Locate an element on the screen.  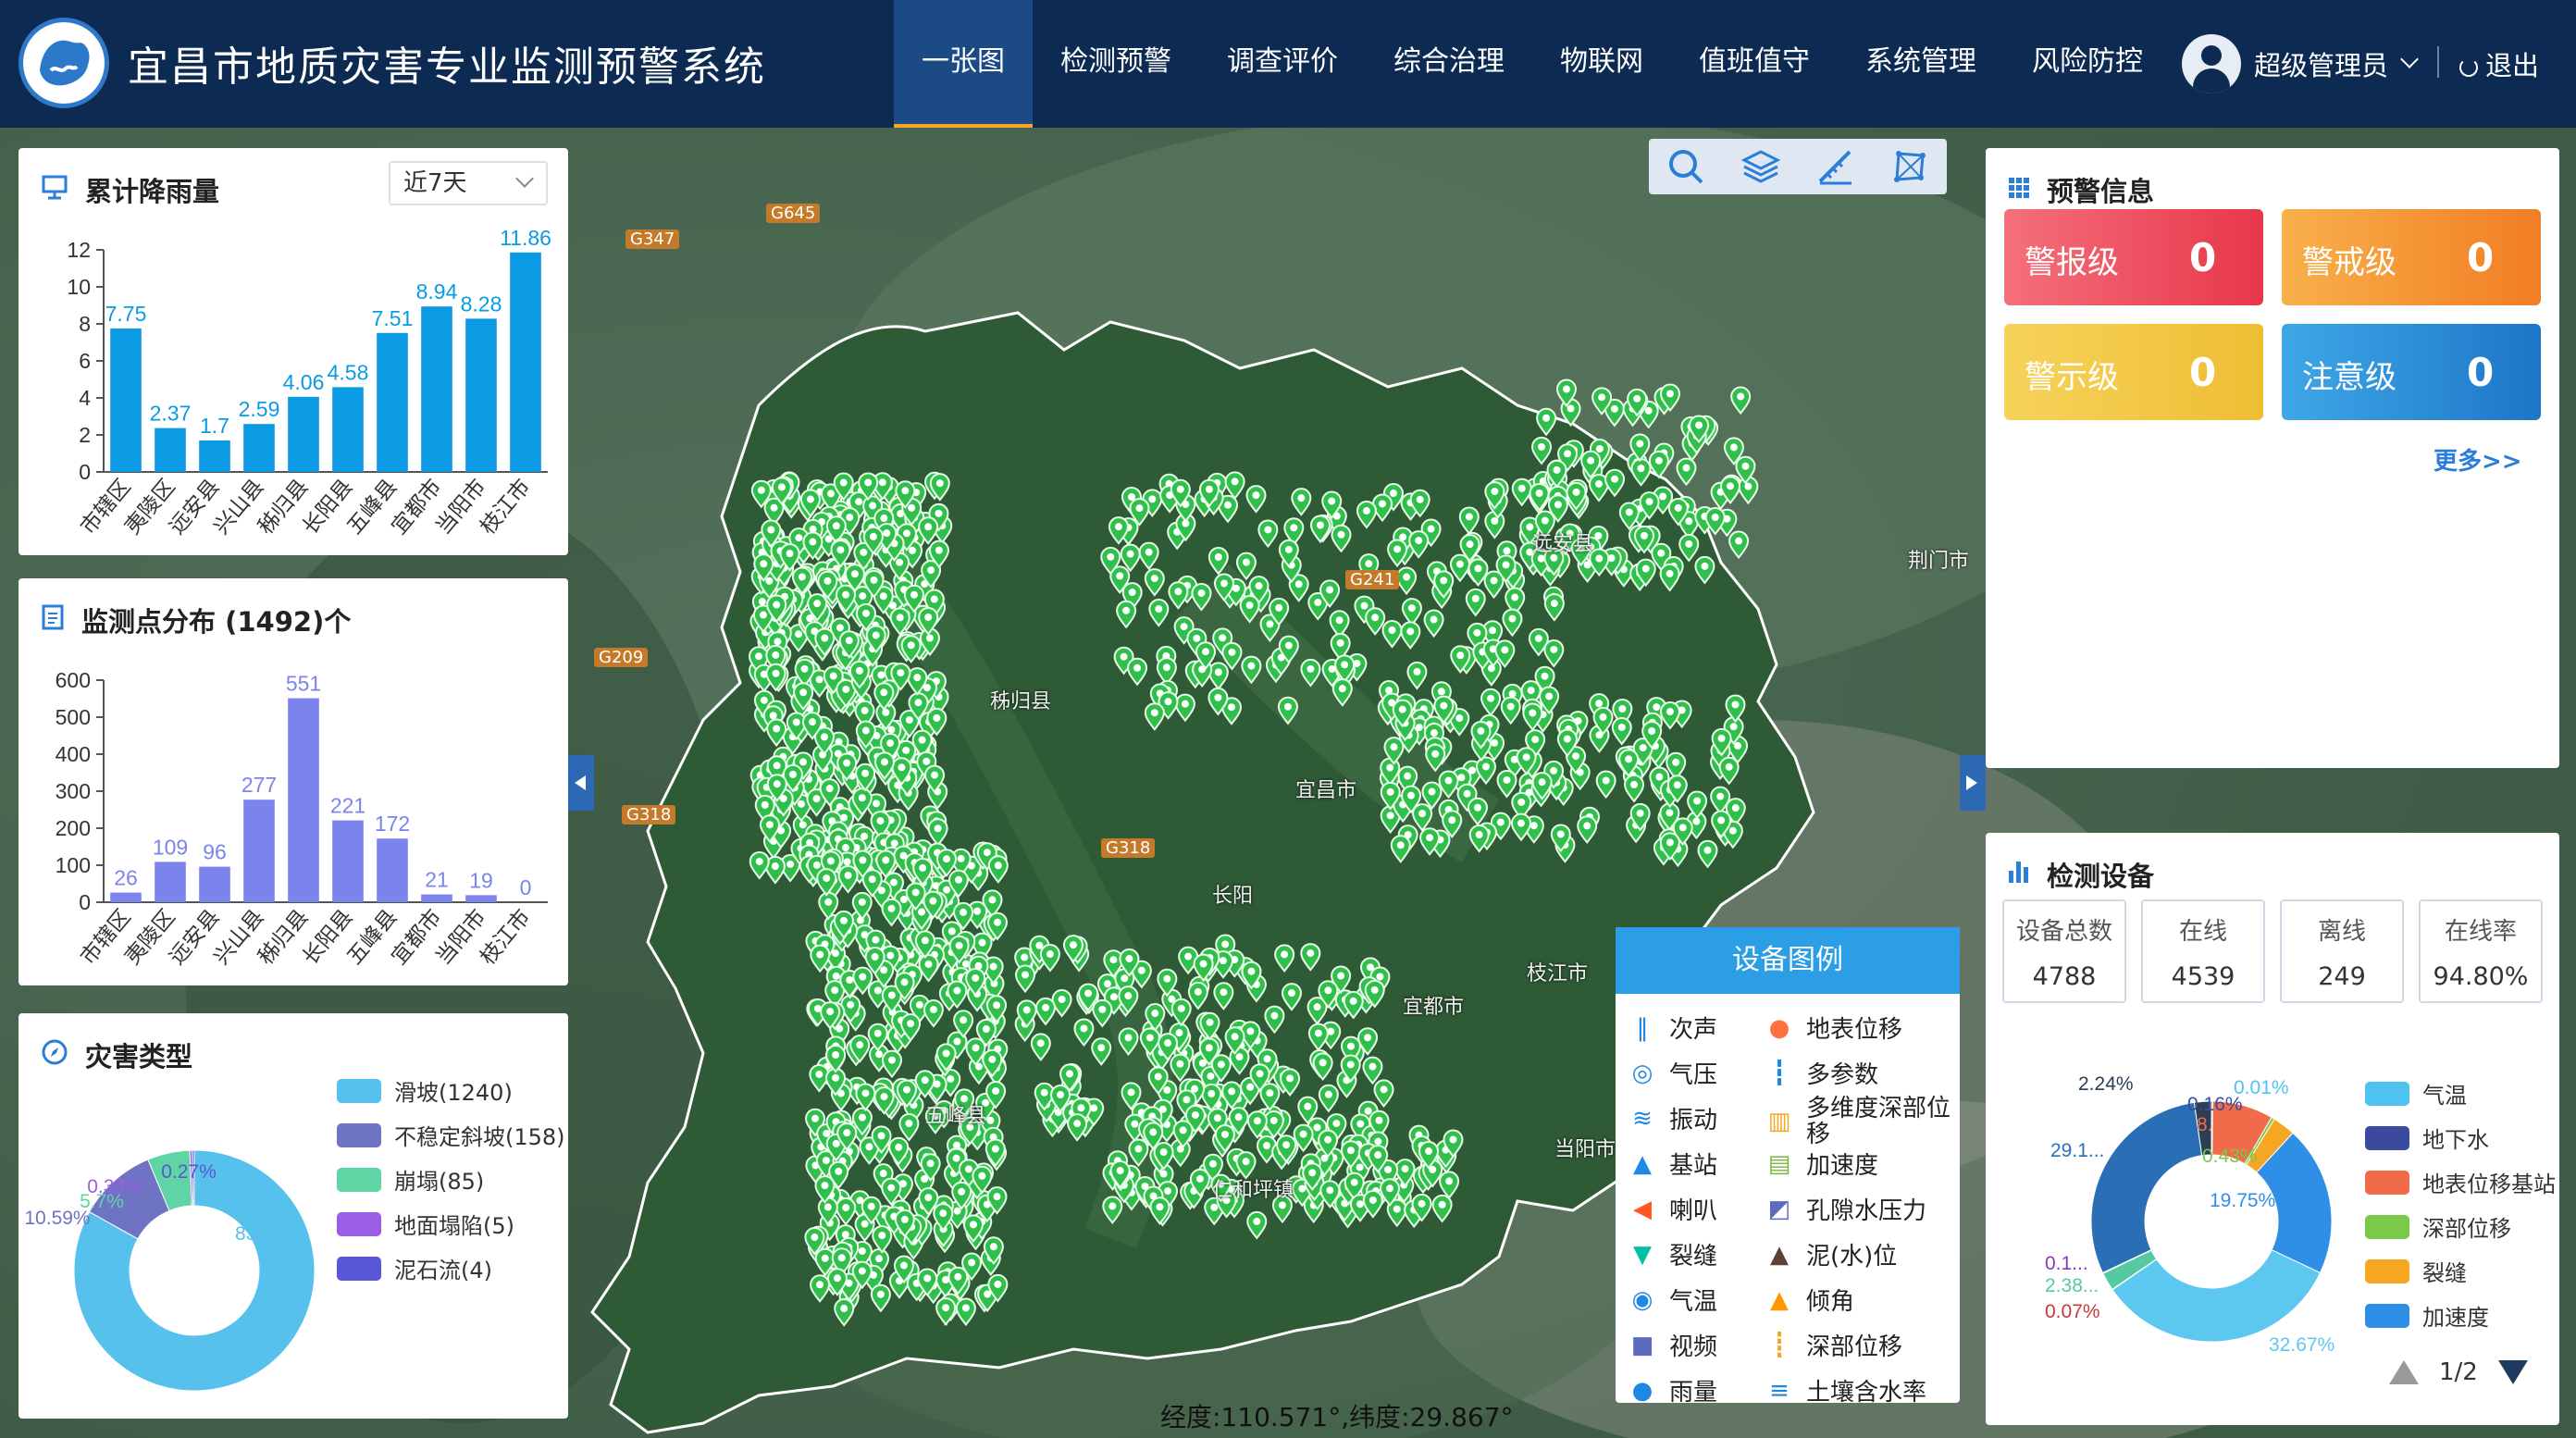
chevron-down-icon is located at coordinates (2410, 59).